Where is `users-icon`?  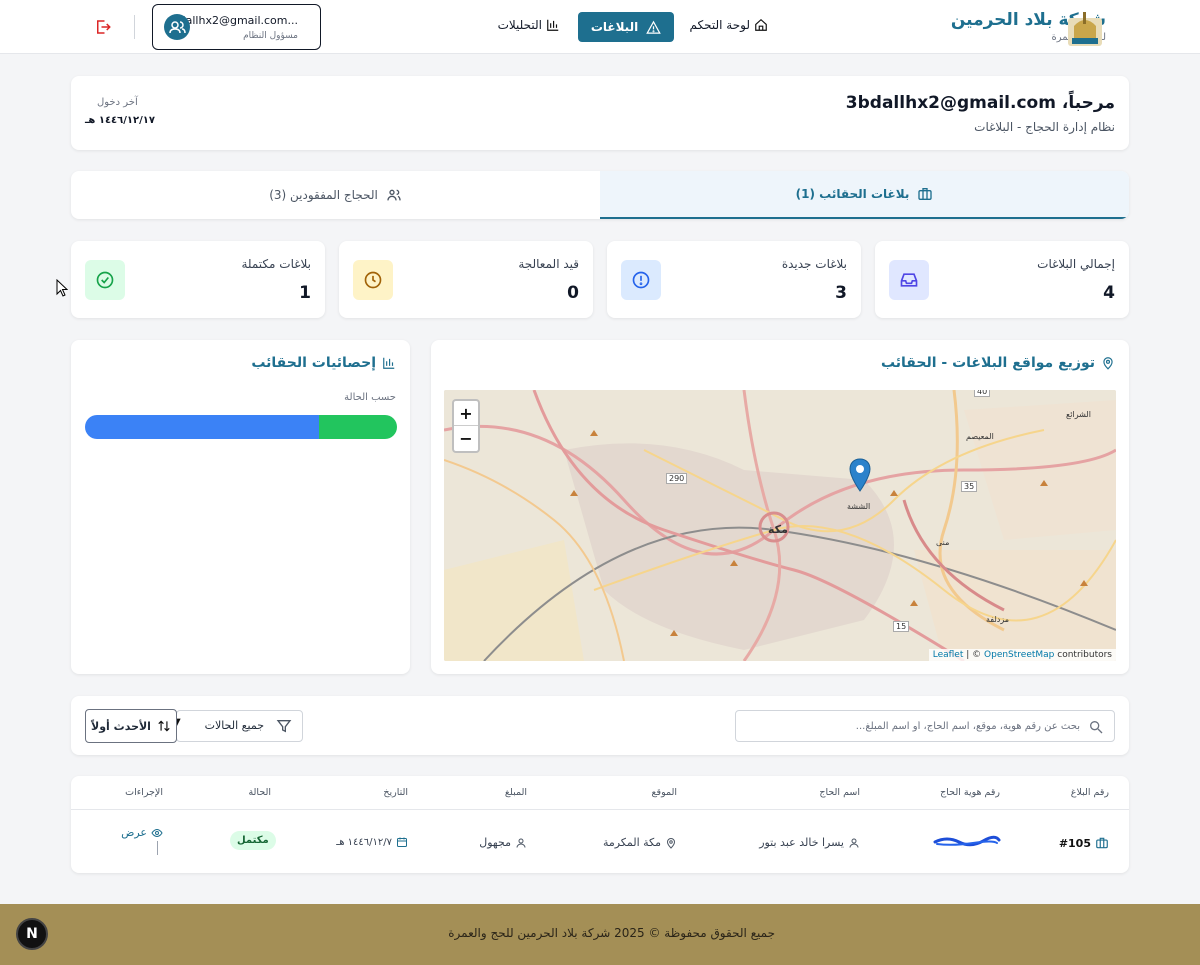 users-icon is located at coordinates (177, 27).